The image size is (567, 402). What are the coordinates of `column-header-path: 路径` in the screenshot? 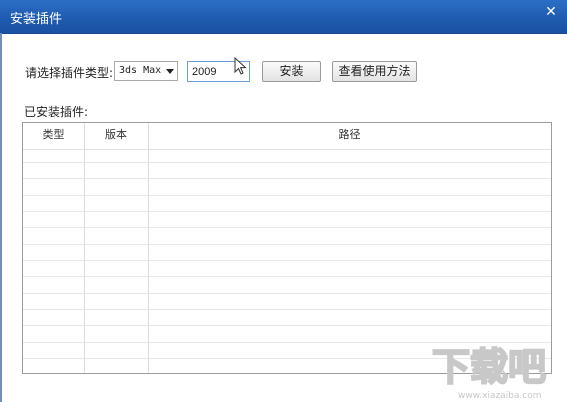 It's located at (349, 136).